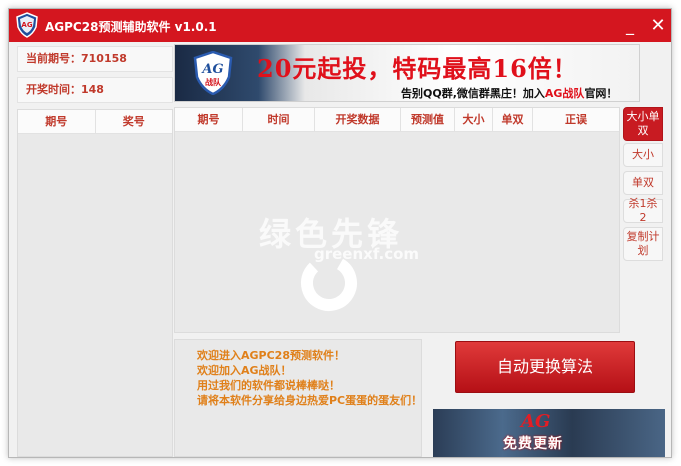 Image resolution: width=681 pixels, height=466 pixels. I want to click on badge-text: AG, so click(211, 69).